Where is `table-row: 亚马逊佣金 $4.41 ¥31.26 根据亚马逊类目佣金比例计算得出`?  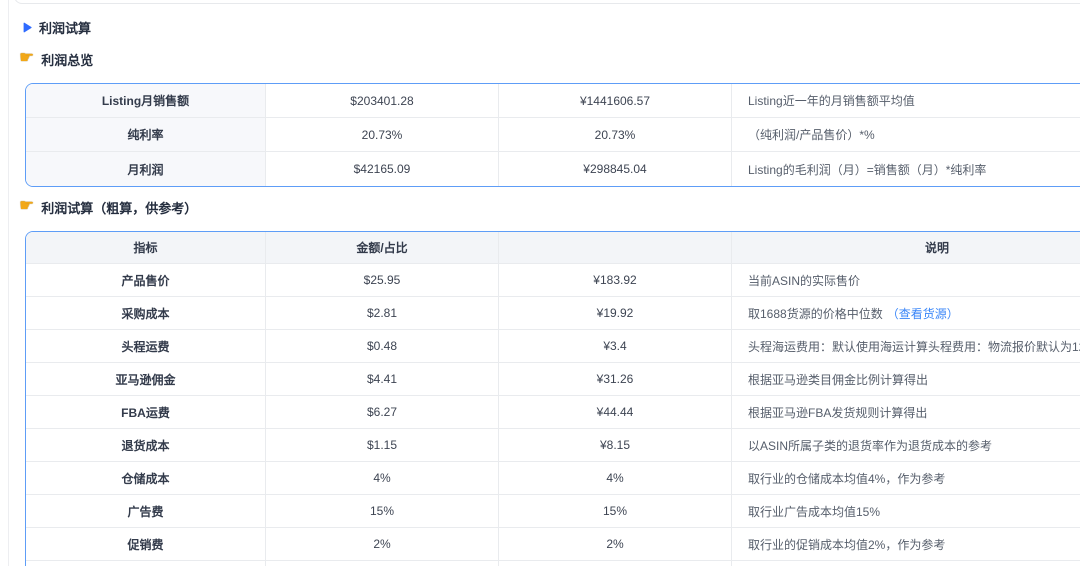
table-row: 亚马逊佣金 $4.41 ¥31.26 根据亚马逊类目佣金比例计算得出 is located at coordinates (553, 379).